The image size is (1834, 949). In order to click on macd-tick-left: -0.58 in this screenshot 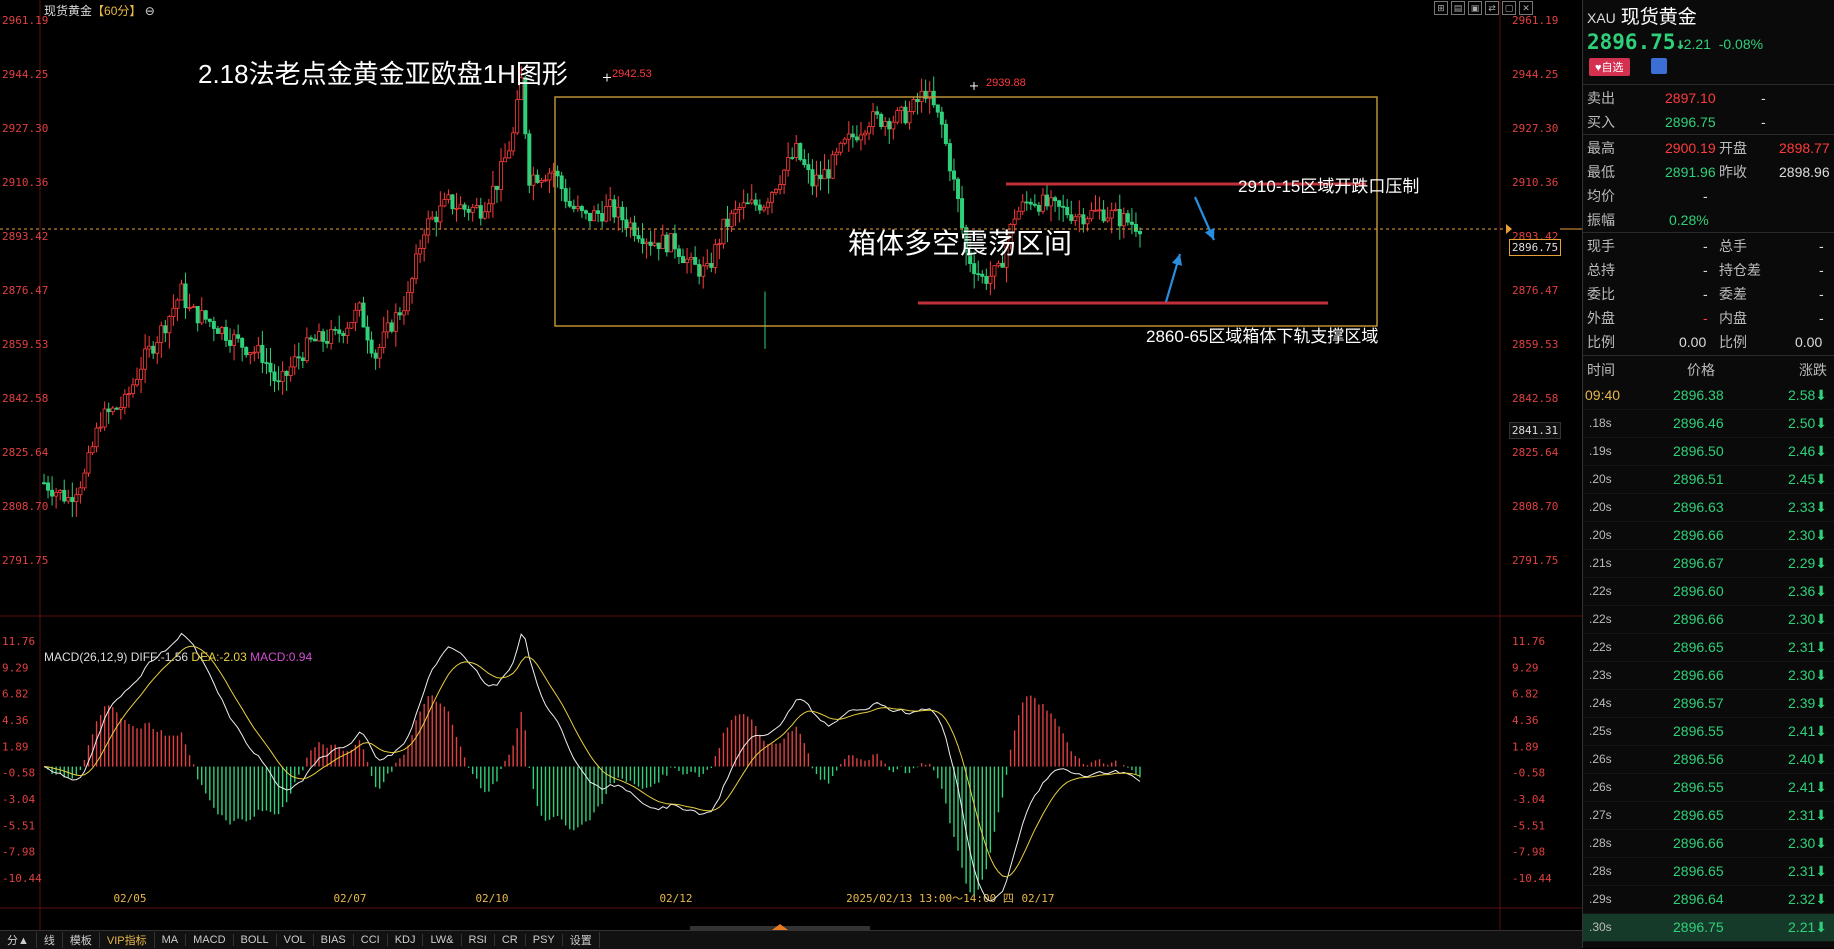, I will do `click(18, 773)`.